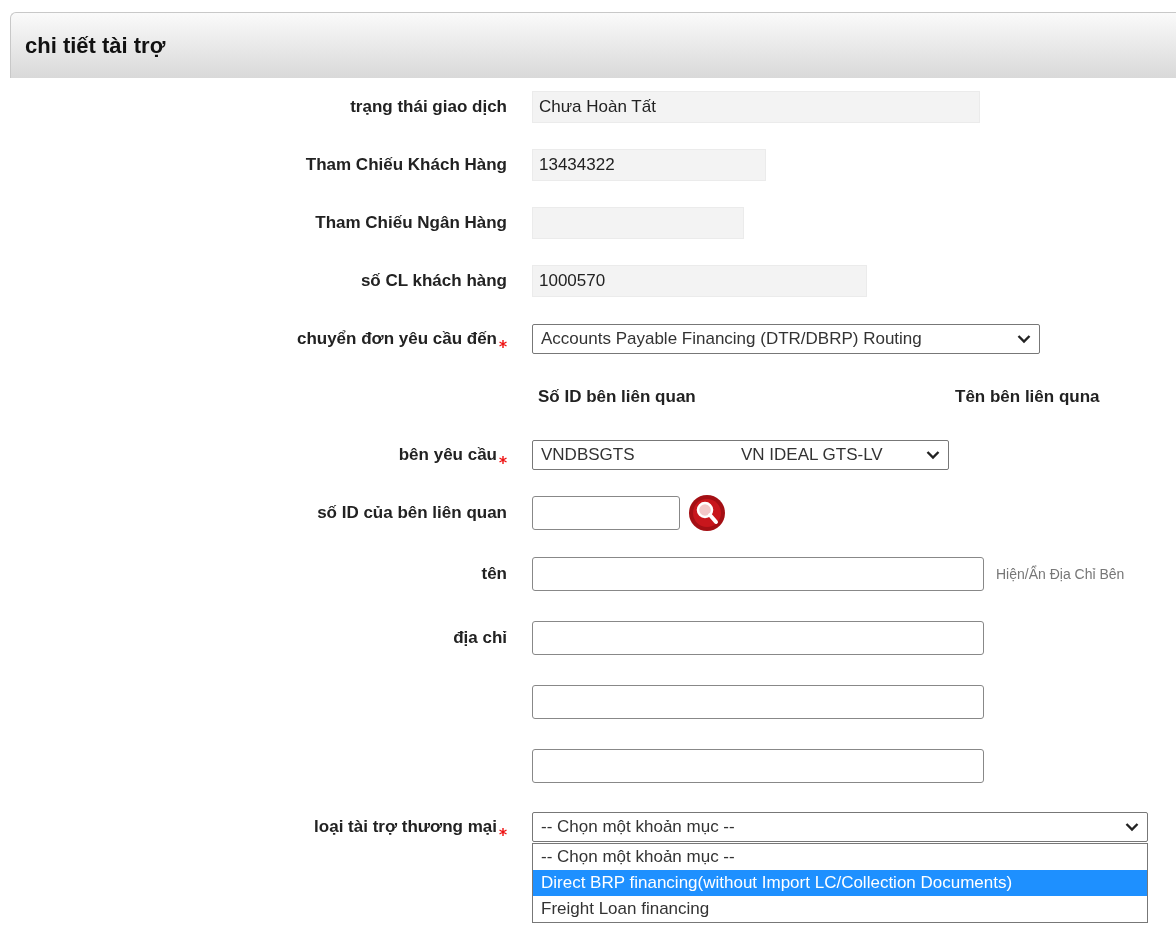  What do you see at coordinates (840, 827) in the screenshot?
I see `dropdown-select: -- Chọn một khoản mục --` at bounding box center [840, 827].